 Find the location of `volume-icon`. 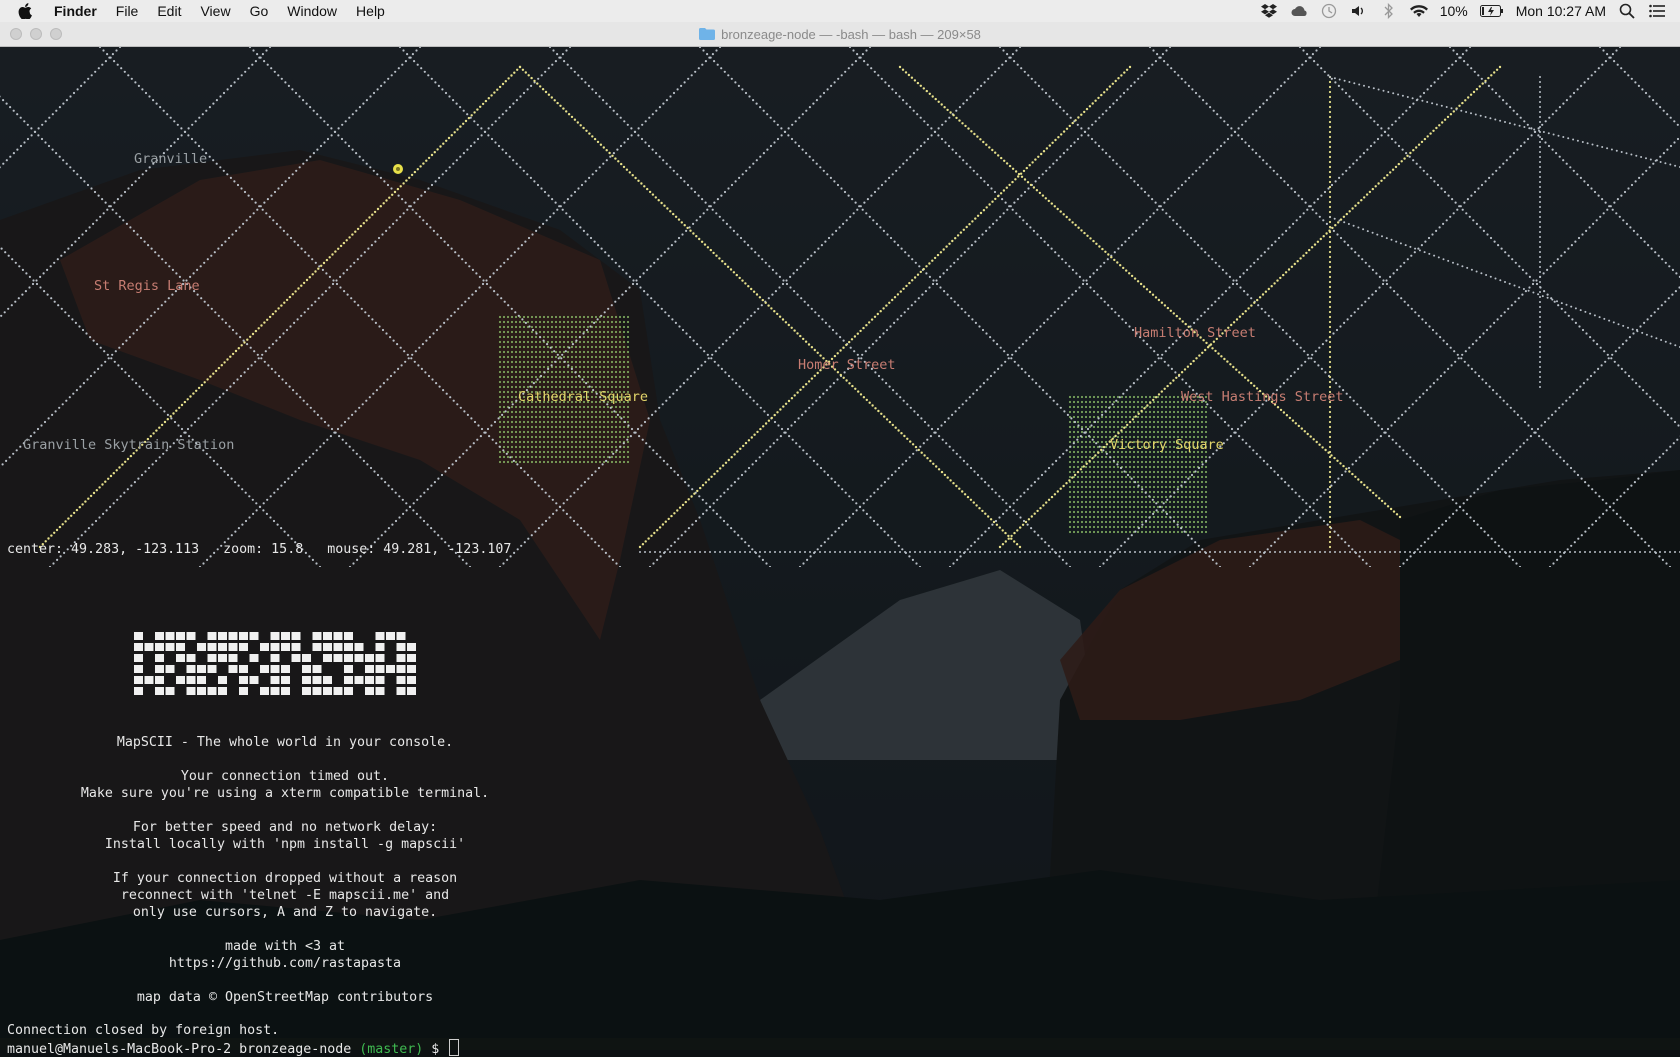

volume-icon is located at coordinates (1359, 11).